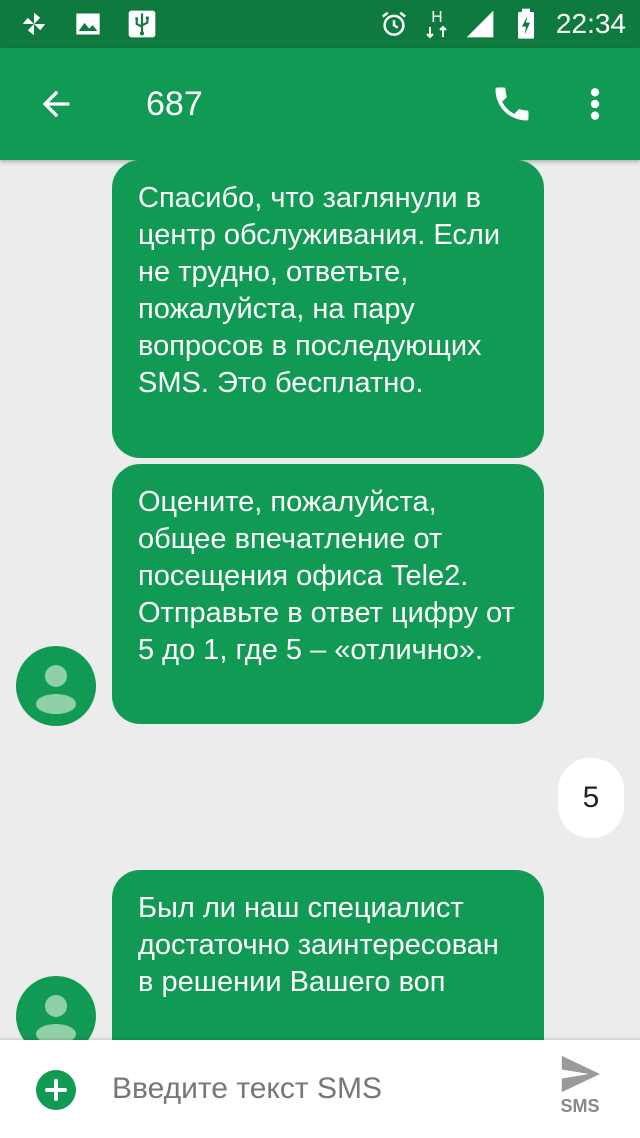 The image size is (640, 1138). Describe the element at coordinates (480, 24) in the screenshot. I see `signal-icon` at that location.